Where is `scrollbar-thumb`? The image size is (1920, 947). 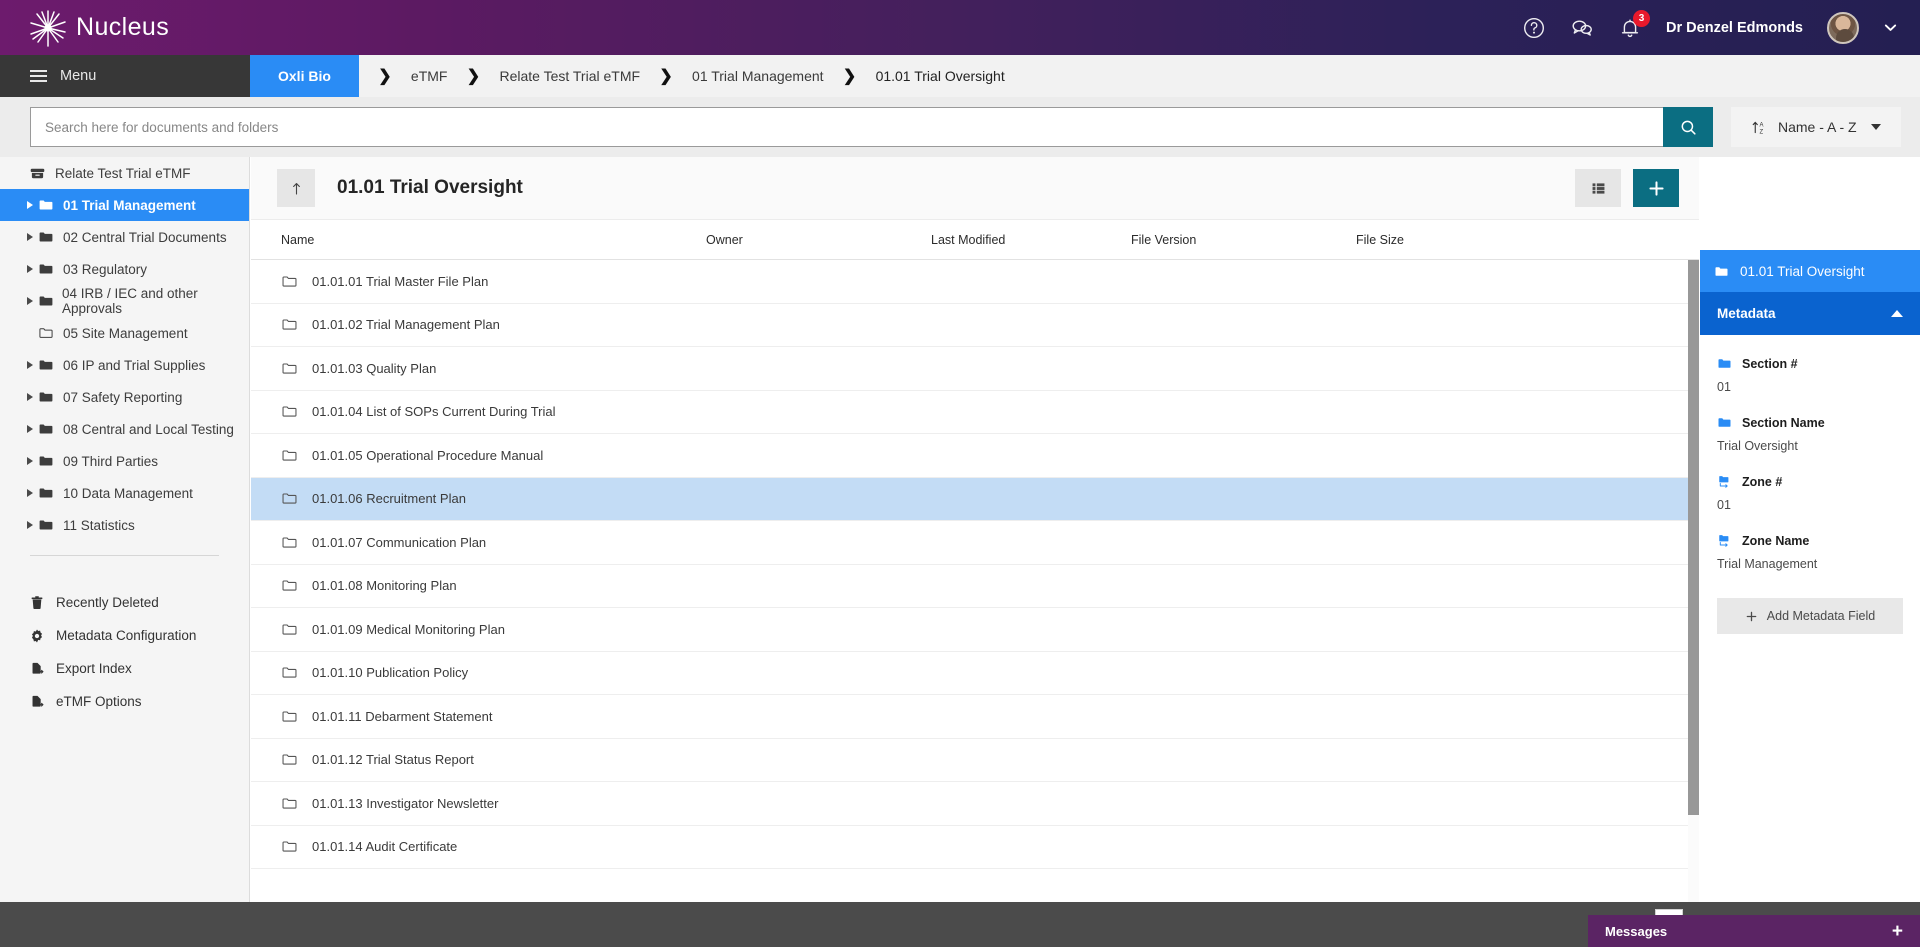
scrollbar-thumb is located at coordinates (1693, 537).